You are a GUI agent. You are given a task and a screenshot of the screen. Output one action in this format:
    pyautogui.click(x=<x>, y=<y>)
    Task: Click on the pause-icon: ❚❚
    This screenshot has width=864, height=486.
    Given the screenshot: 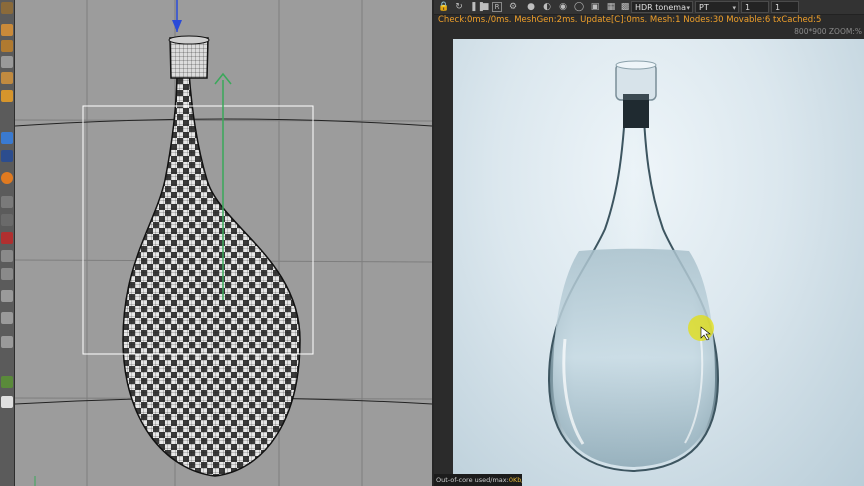 What is the action you would take?
    pyautogui.click(x=477, y=7)
    